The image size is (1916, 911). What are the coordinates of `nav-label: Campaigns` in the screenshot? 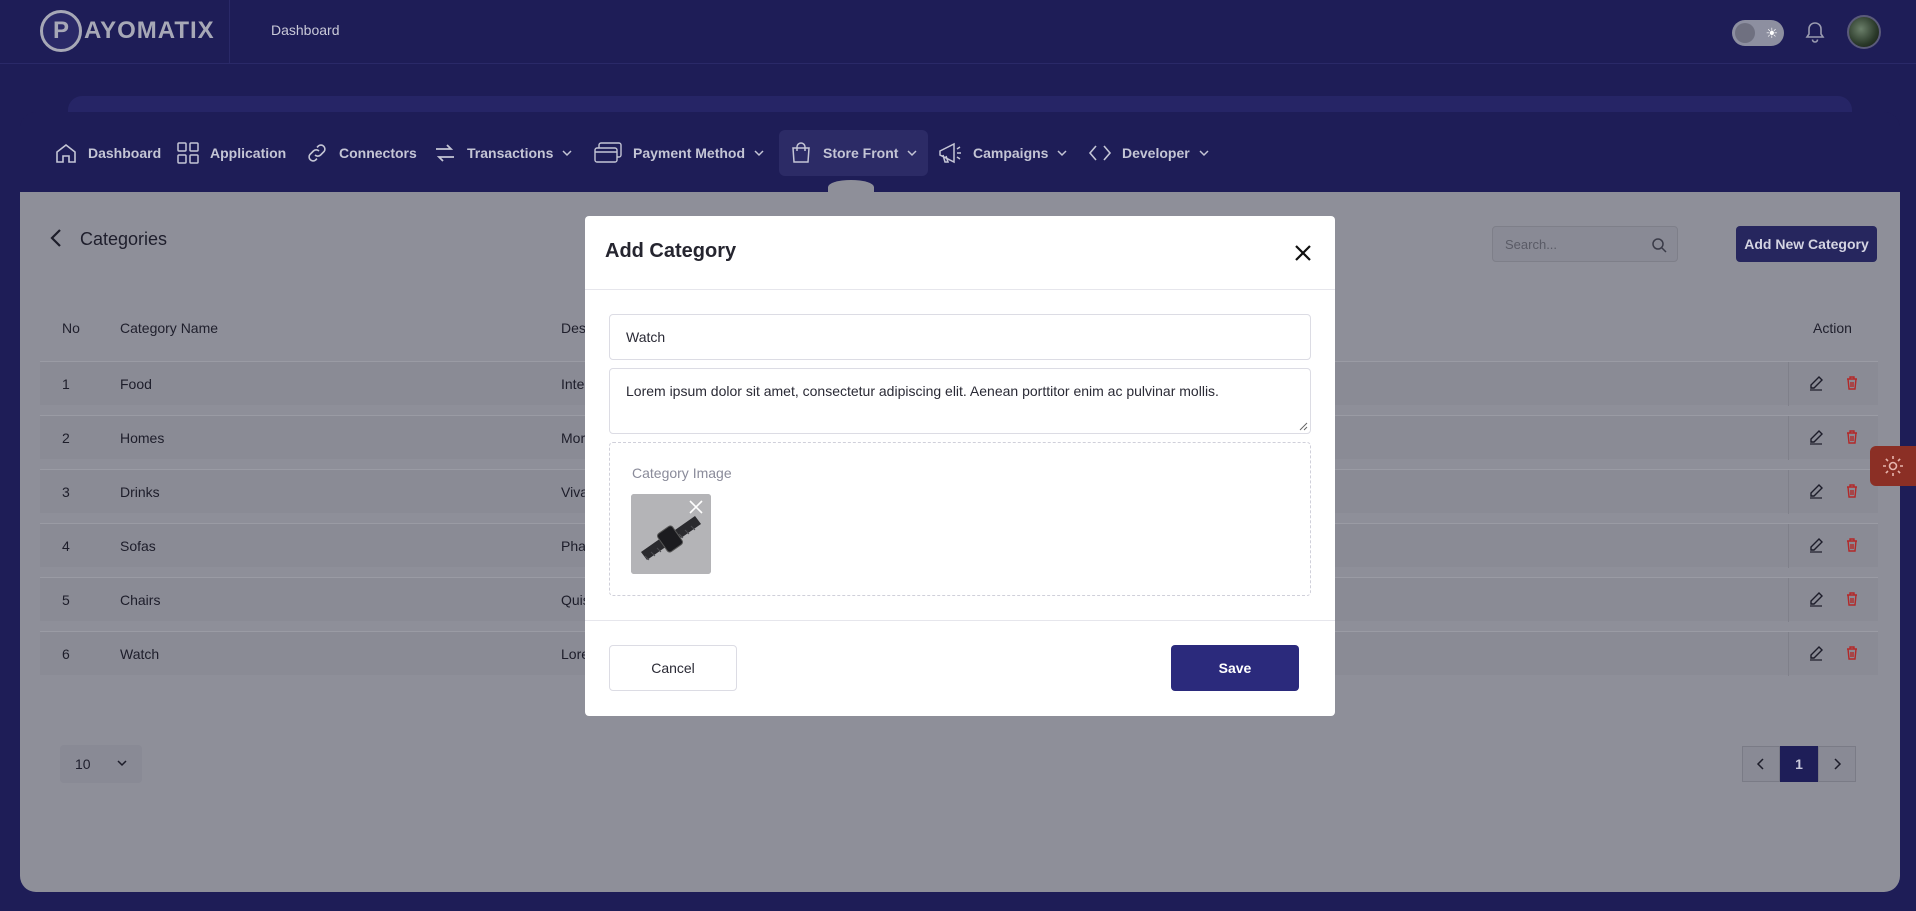 It's located at (1011, 153).